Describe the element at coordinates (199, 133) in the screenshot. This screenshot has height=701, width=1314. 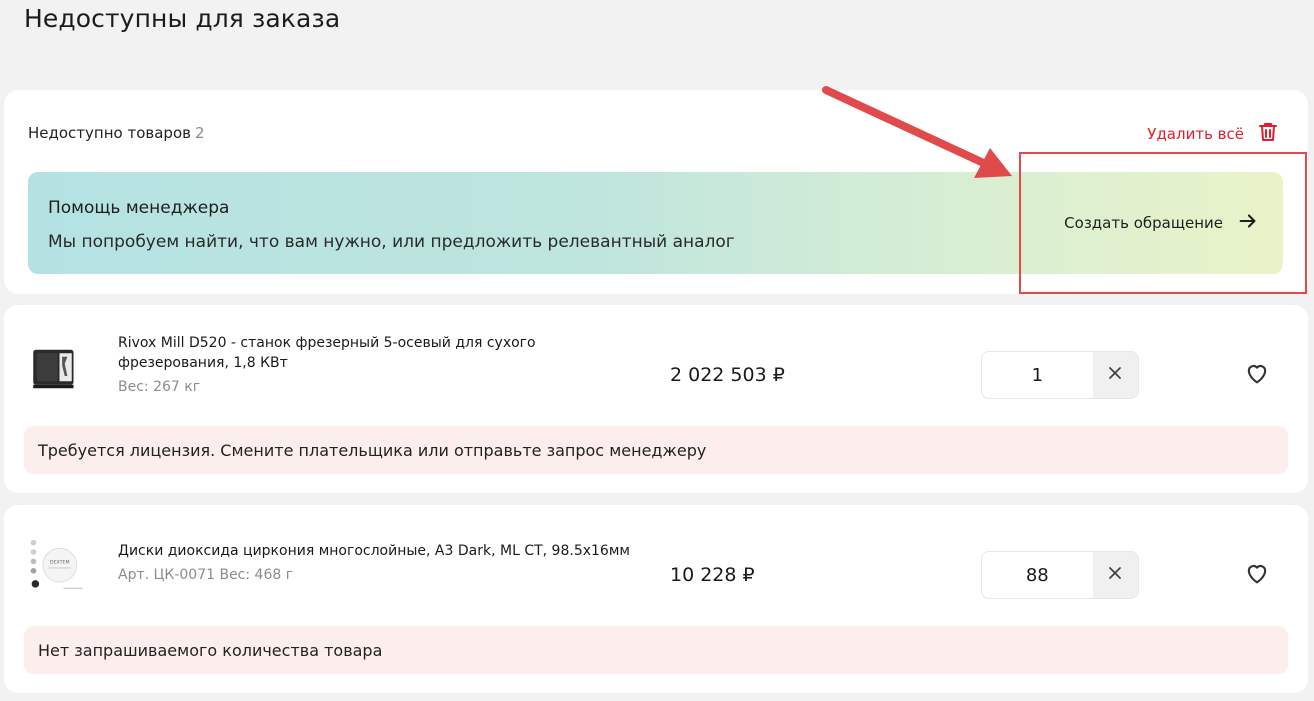
I see `unavailable-count: 2` at that location.